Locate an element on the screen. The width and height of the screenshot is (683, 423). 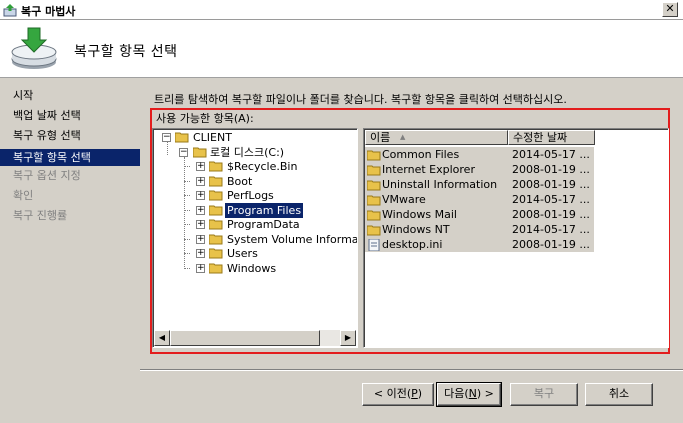
tree-node-recycle-bin: + $Recycle.Bin is located at coordinates (255, 166).